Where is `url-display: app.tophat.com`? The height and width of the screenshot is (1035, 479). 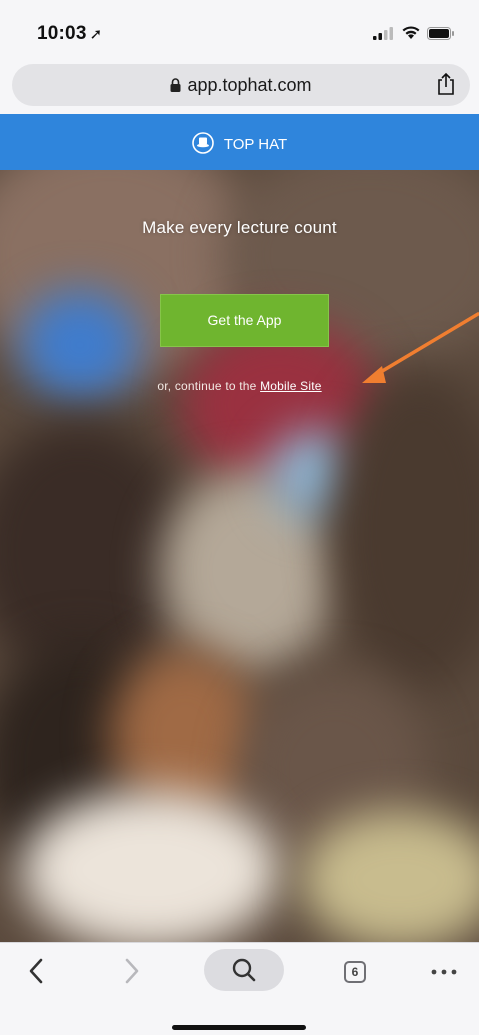
url-display: app.tophat.com is located at coordinates (241, 85).